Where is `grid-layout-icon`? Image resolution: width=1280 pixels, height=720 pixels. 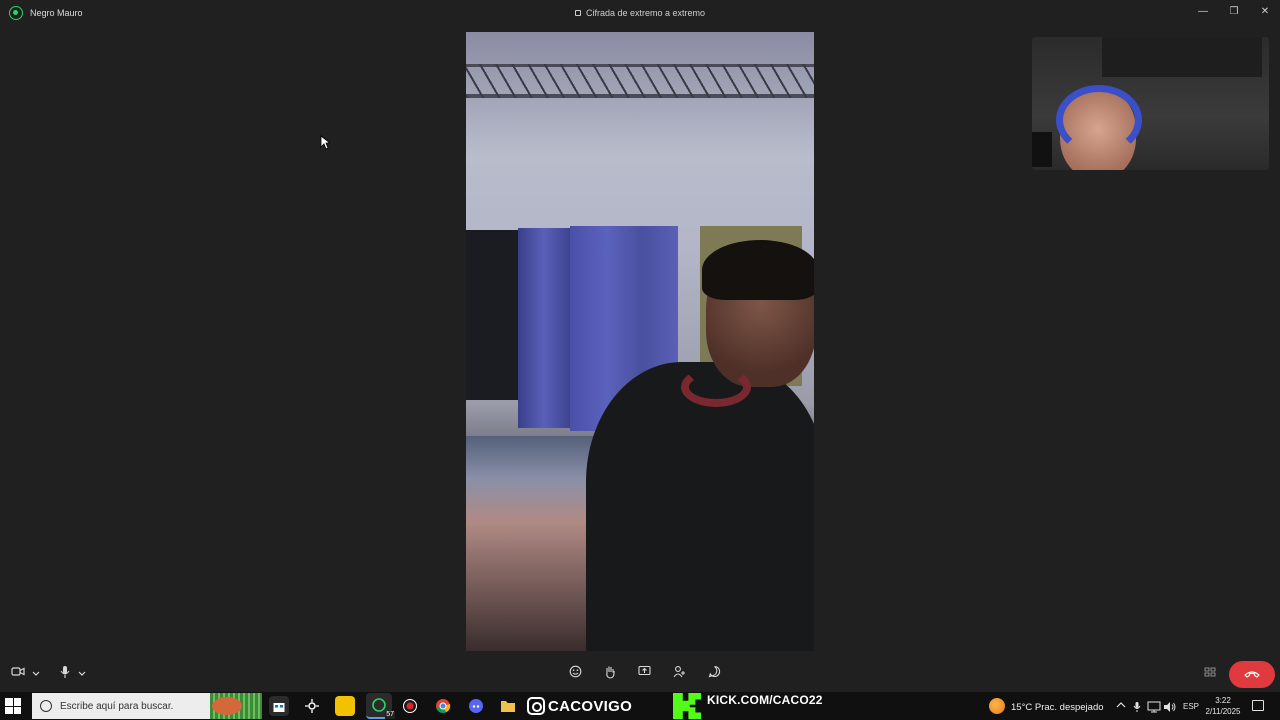 grid-layout-icon is located at coordinates (1210, 674).